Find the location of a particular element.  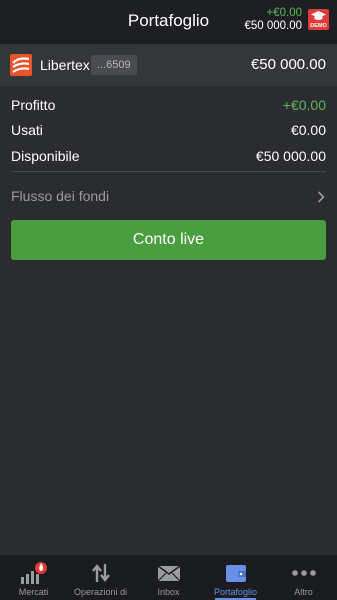

tab-more: Altro is located at coordinates (303, 577).